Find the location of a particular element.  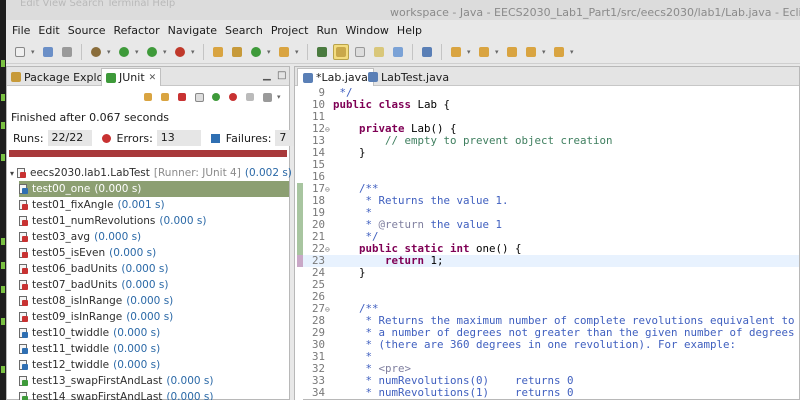

new-class-icon is located at coordinates (256, 52).